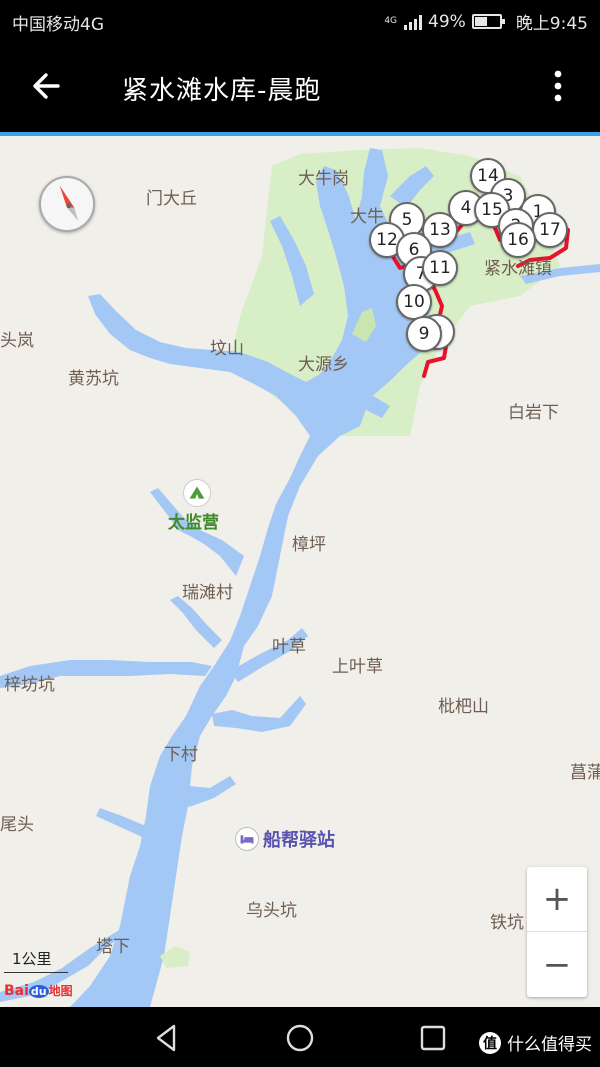  Describe the element at coordinates (17, 341) in the screenshot. I see `place-label: 头岚` at that location.